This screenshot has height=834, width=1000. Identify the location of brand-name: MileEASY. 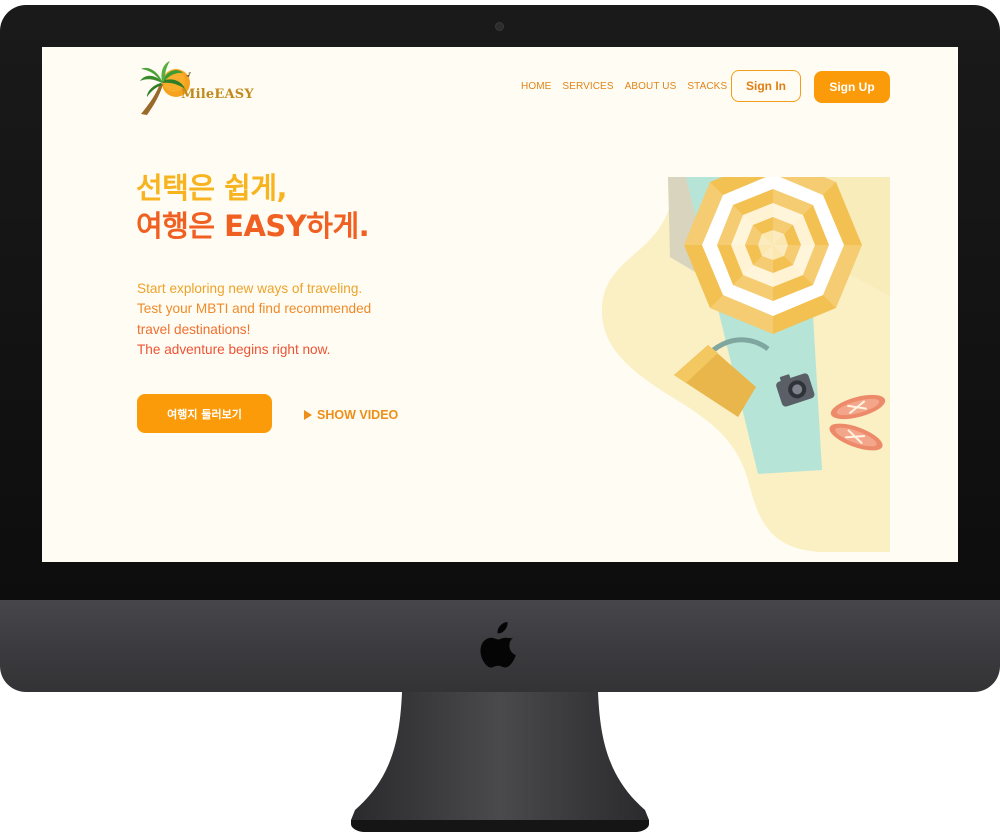
(217, 94).